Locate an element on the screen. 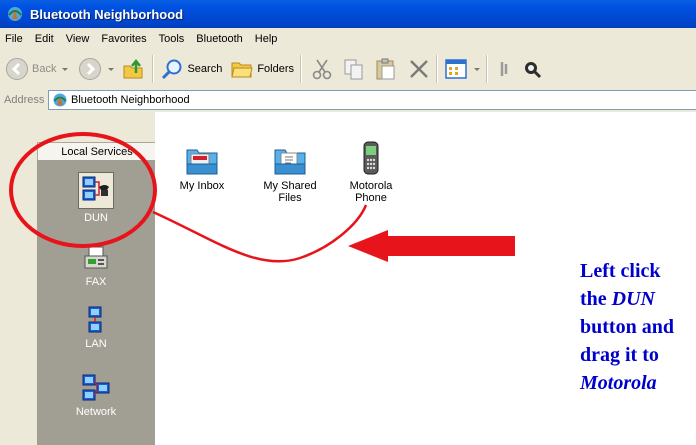  red-arrow-icon is located at coordinates (431, 246).